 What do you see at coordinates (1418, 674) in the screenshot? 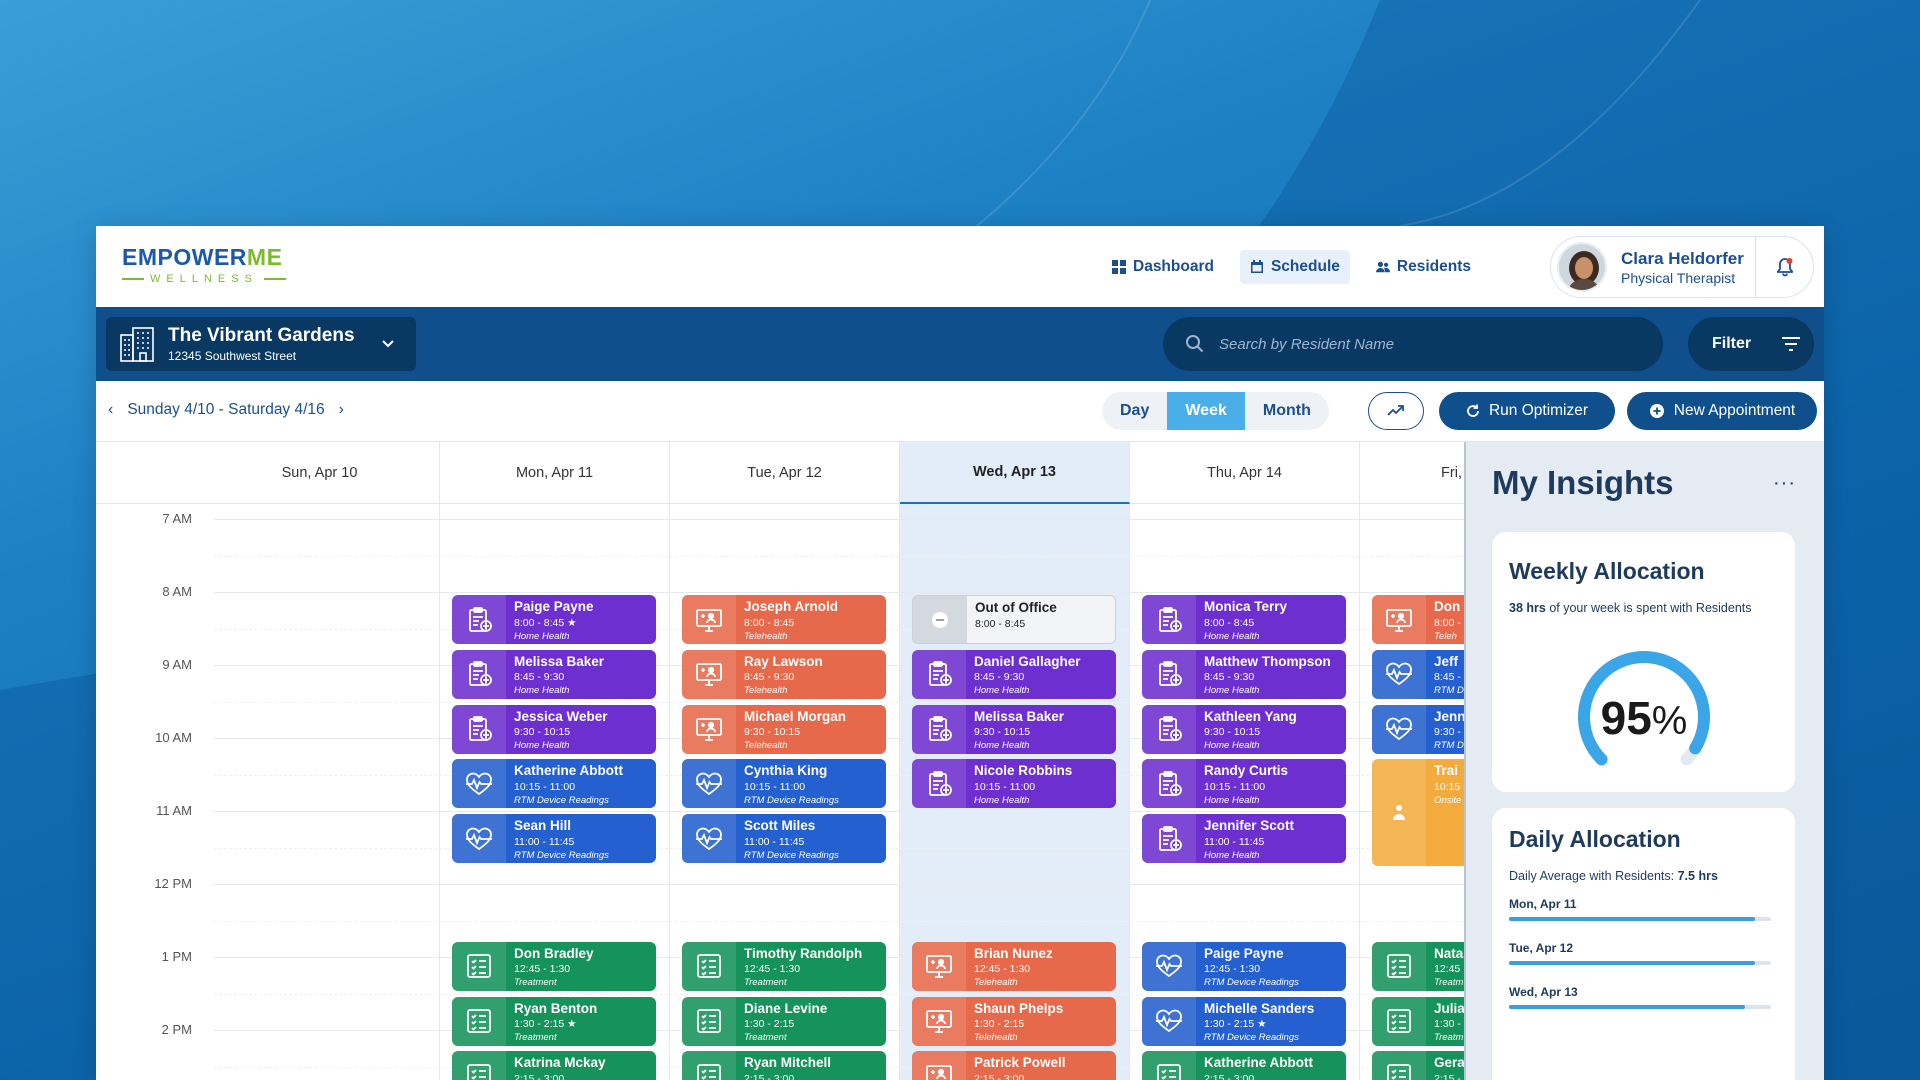
I see `appointment-card: Jeff 8:45 - RTM D` at bounding box center [1418, 674].